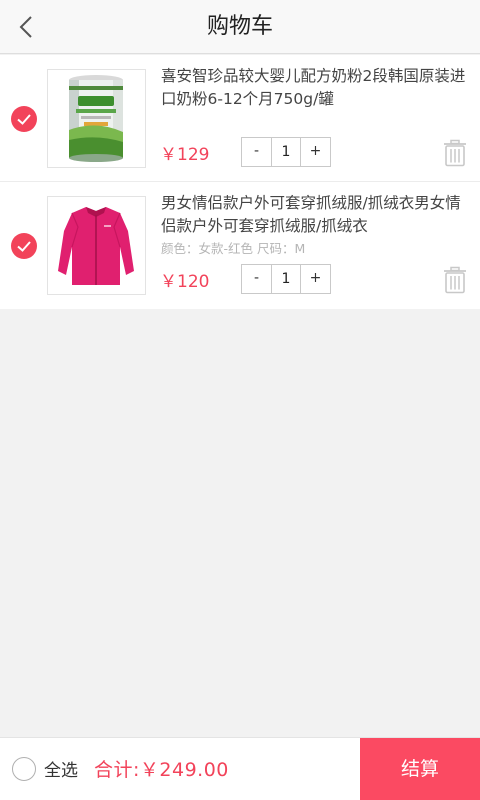  What do you see at coordinates (24, 769) in the screenshot?
I see `select-all-checkbox` at bounding box center [24, 769].